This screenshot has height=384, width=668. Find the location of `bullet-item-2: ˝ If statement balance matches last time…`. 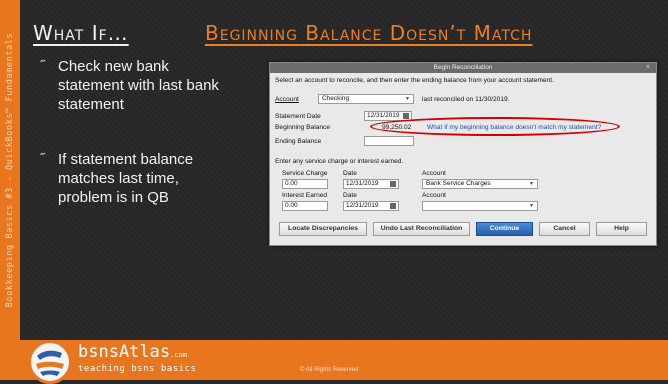

bullet-item-2: ˝ If statement balance matches last time… is located at coordinates (130, 180).